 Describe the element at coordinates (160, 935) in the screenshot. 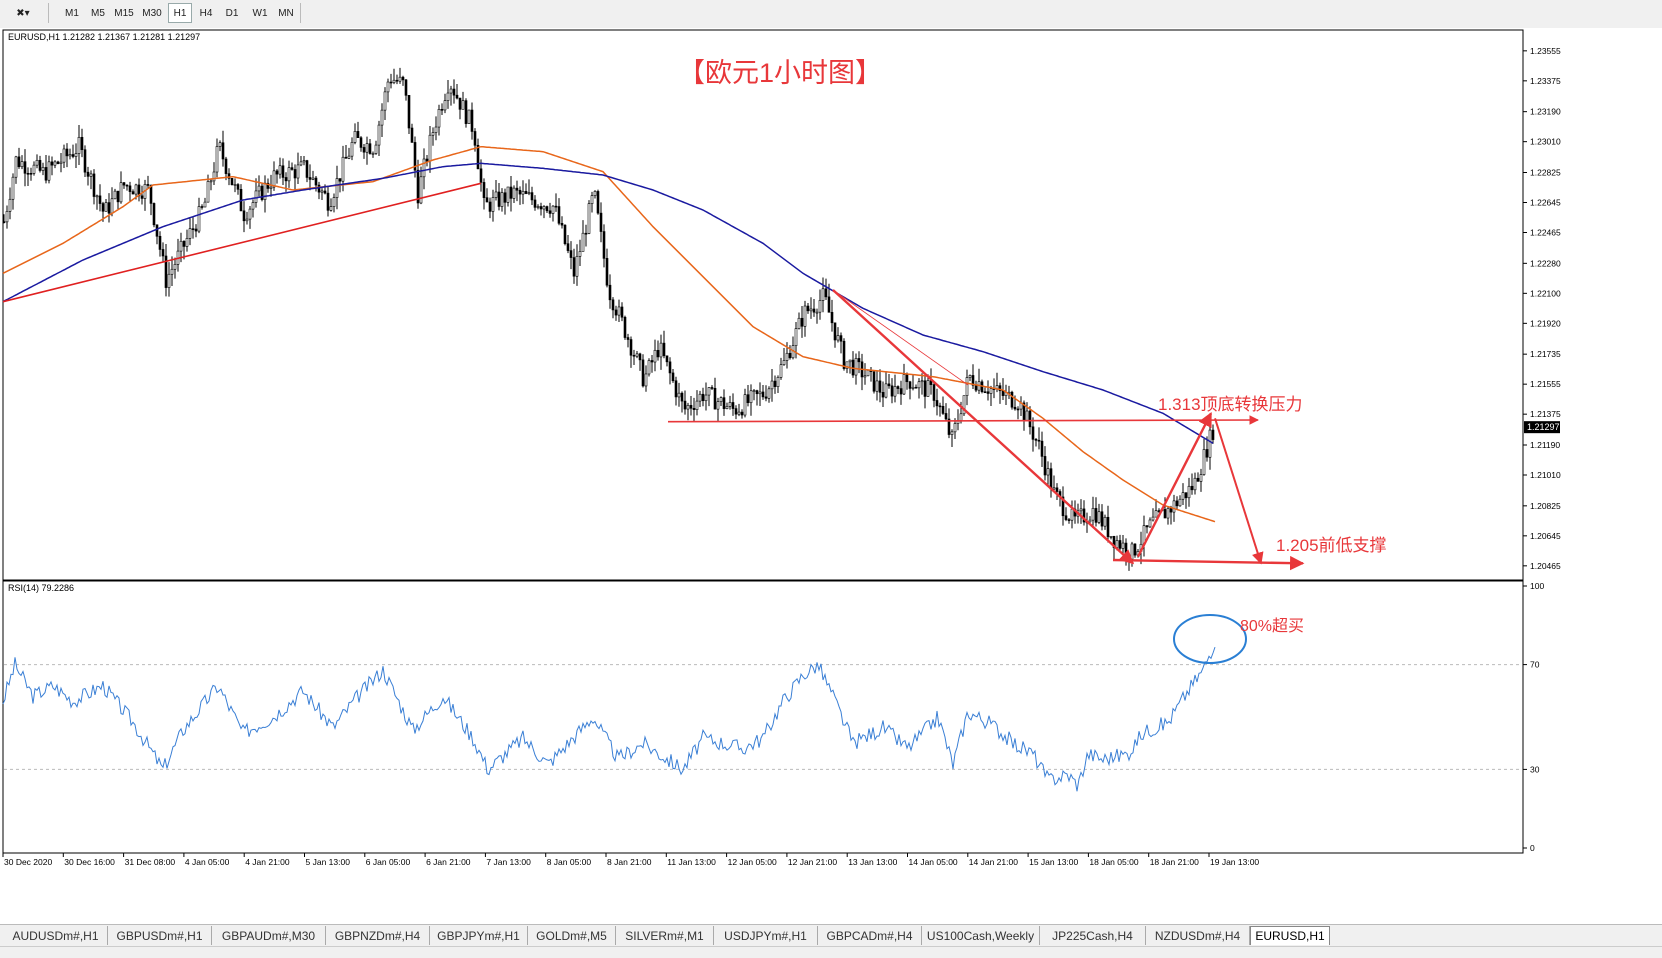

I see `symbol-tab: GBPUSDm#,H1` at that location.